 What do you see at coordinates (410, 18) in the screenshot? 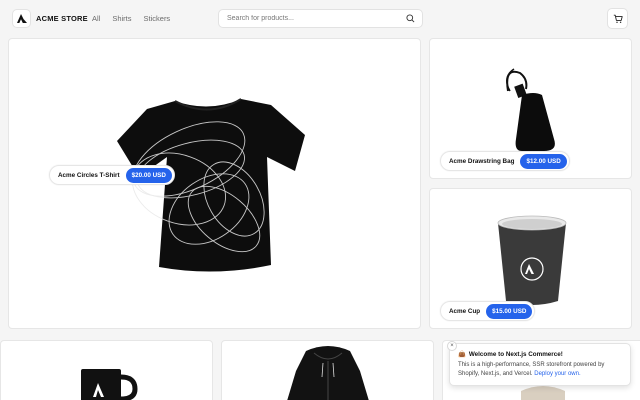
I see `search-icon` at bounding box center [410, 18].